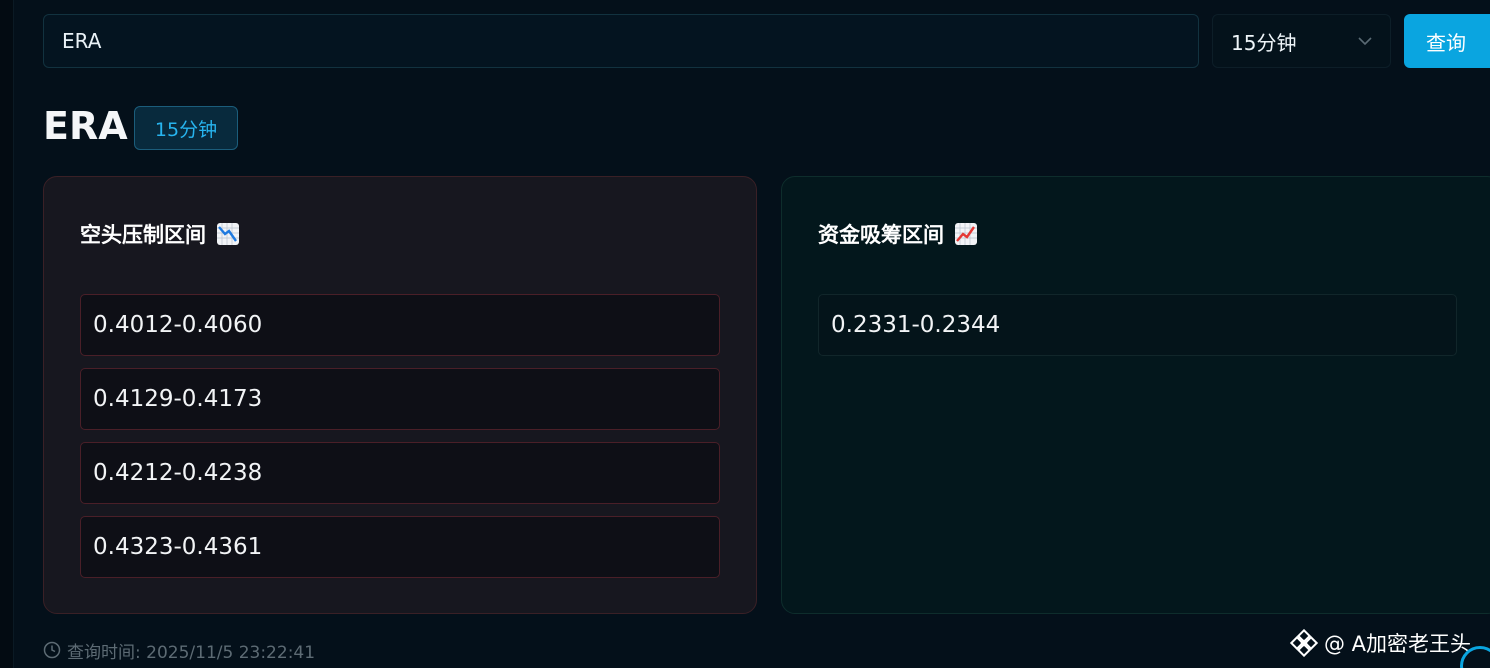 The image size is (1490, 668). What do you see at coordinates (1447, 41) in the screenshot?
I see `query-button: 查询` at bounding box center [1447, 41].